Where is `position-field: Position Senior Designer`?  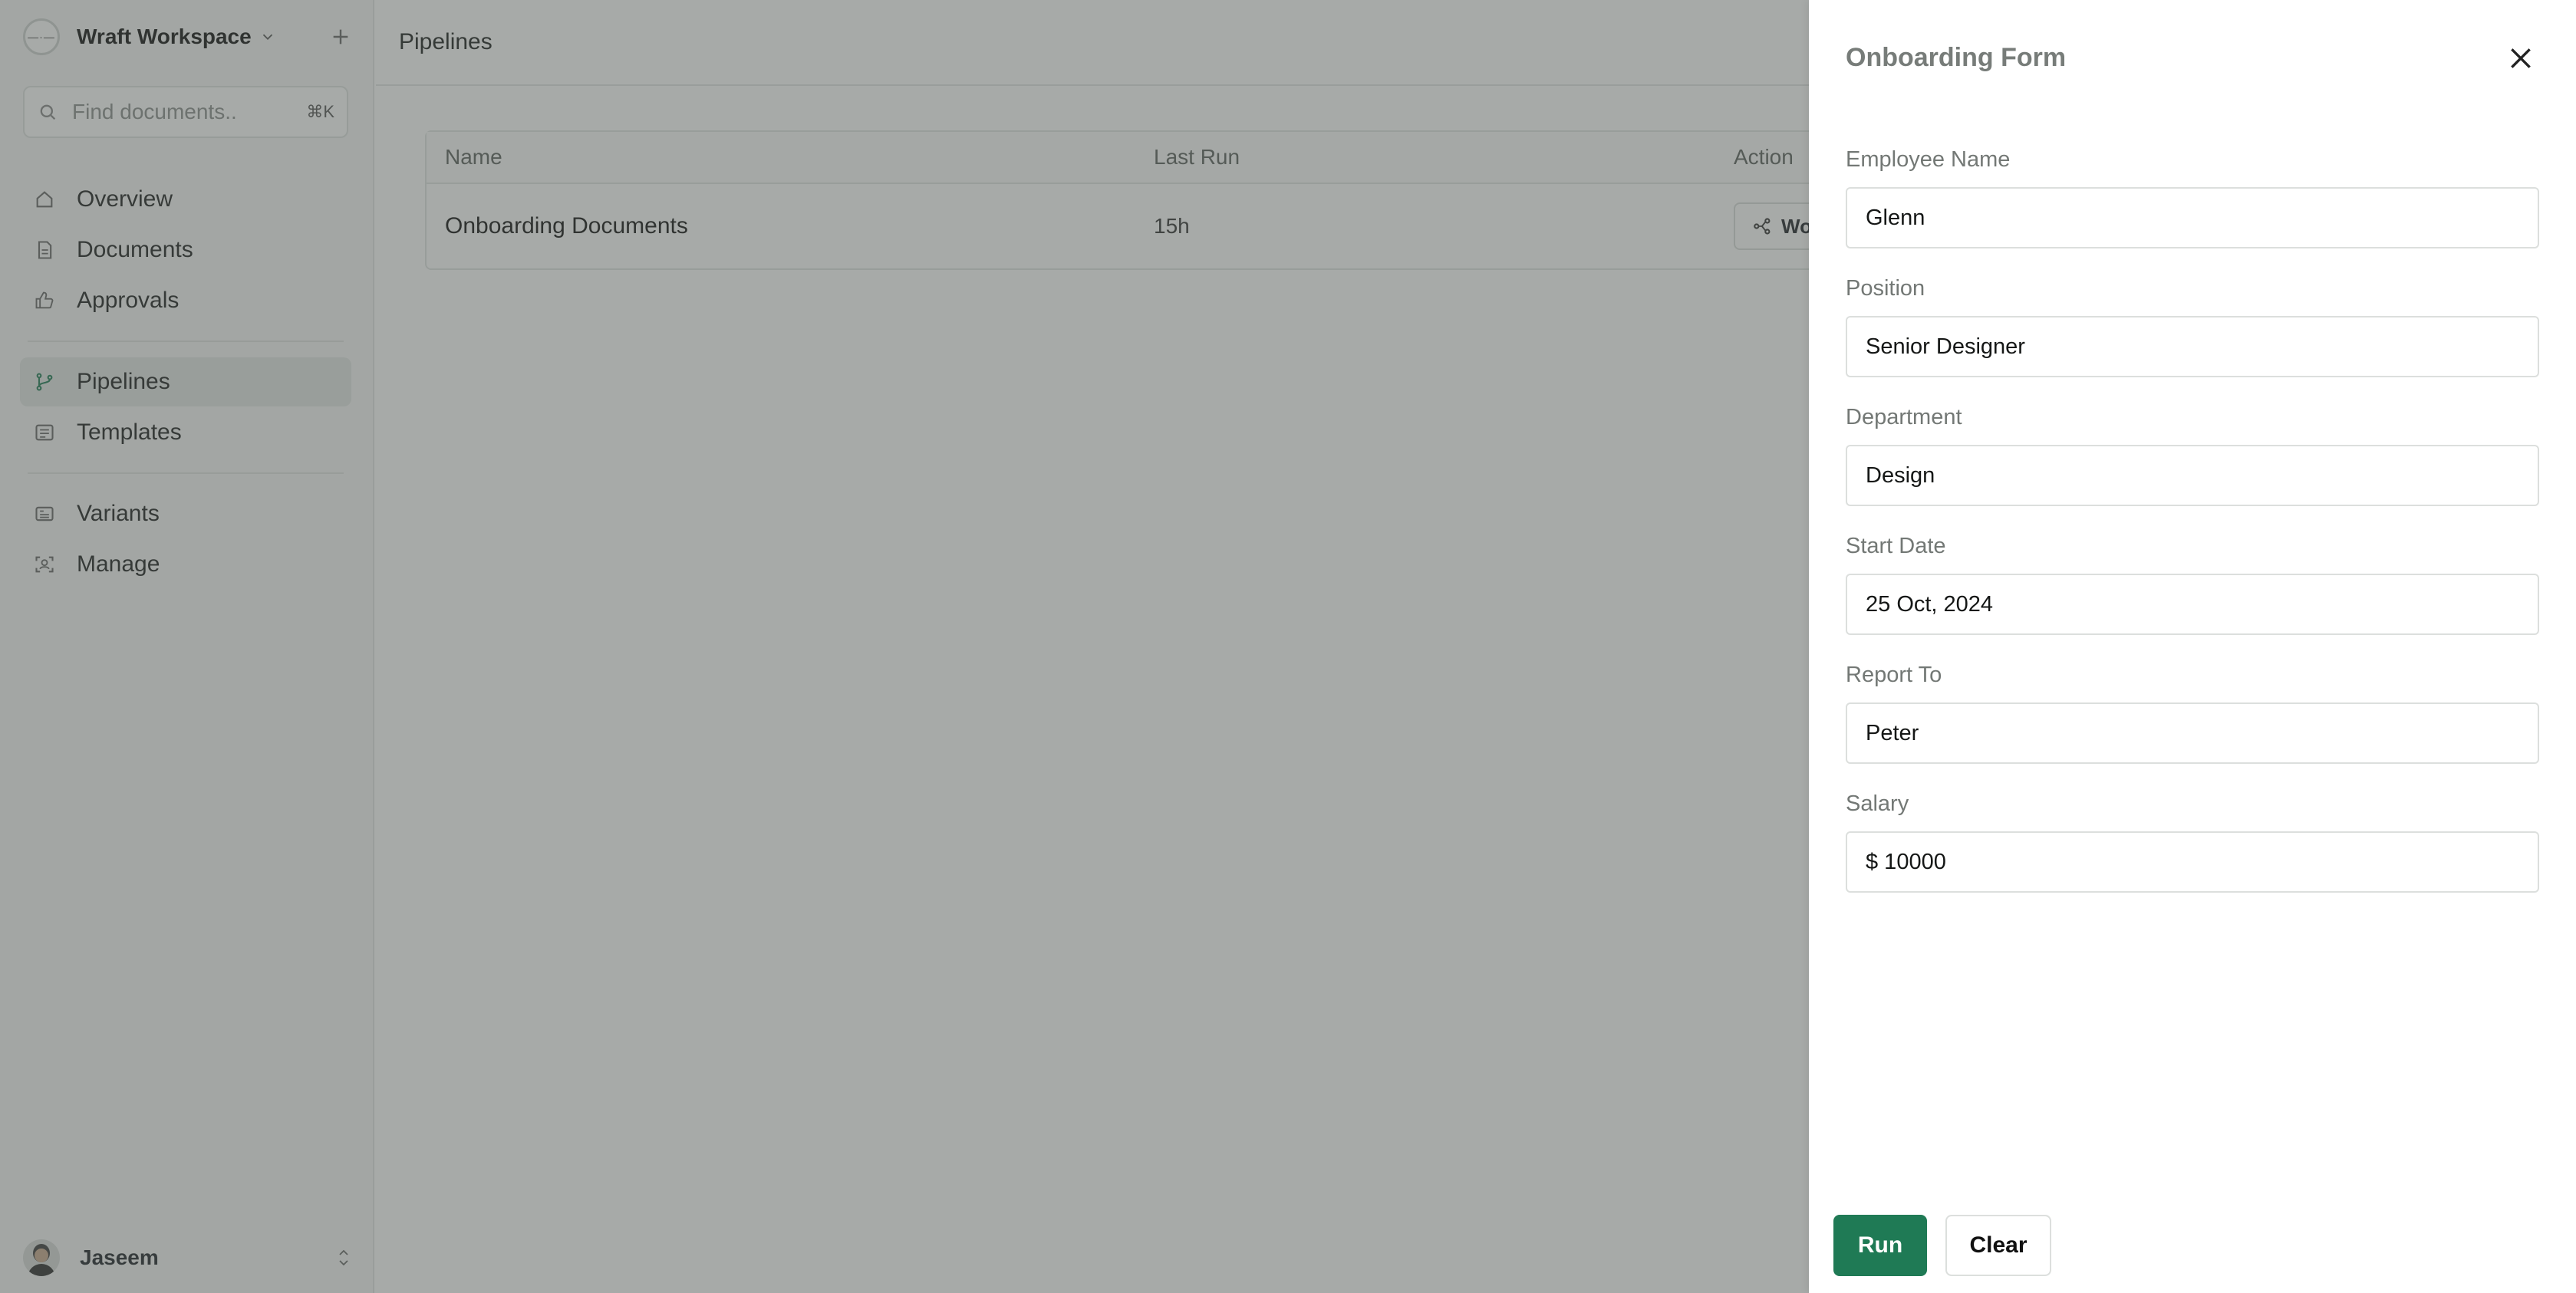 position-field: Position Senior Designer is located at coordinates (2192, 325).